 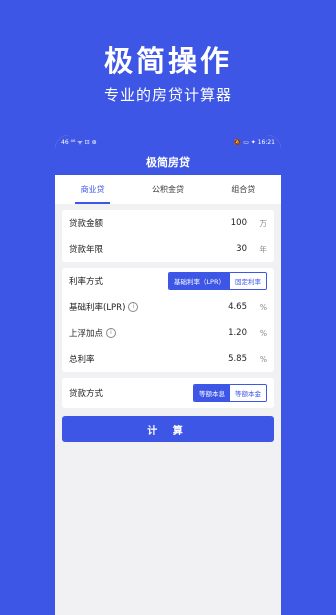 What do you see at coordinates (241, 249) in the screenshot?
I see `loan-years-input: 30` at bounding box center [241, 249].